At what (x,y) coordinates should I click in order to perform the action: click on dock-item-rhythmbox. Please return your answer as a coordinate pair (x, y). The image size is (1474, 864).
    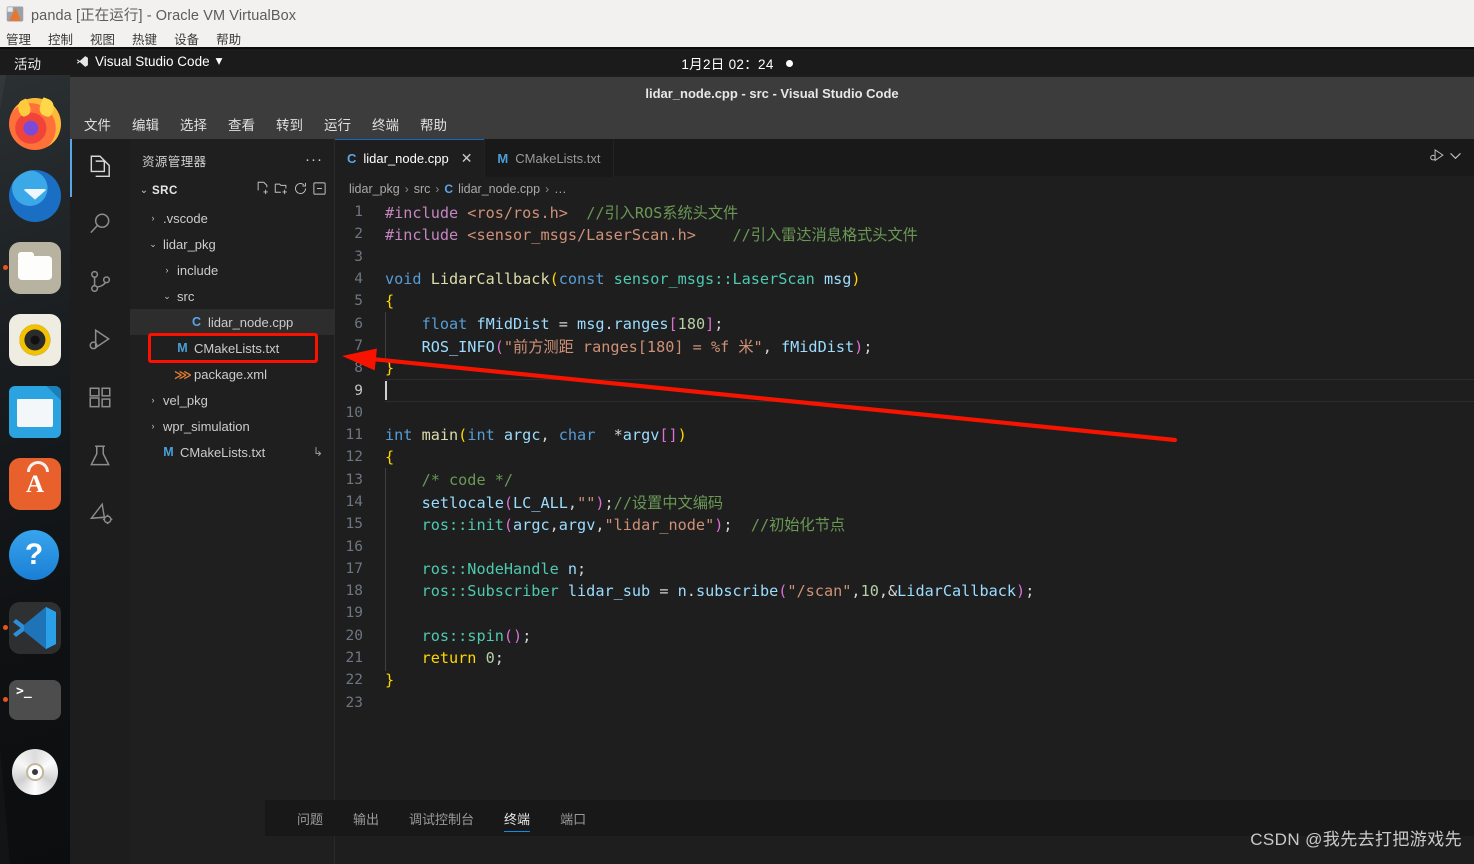
    Looking at the image, I should click on (35, 340).